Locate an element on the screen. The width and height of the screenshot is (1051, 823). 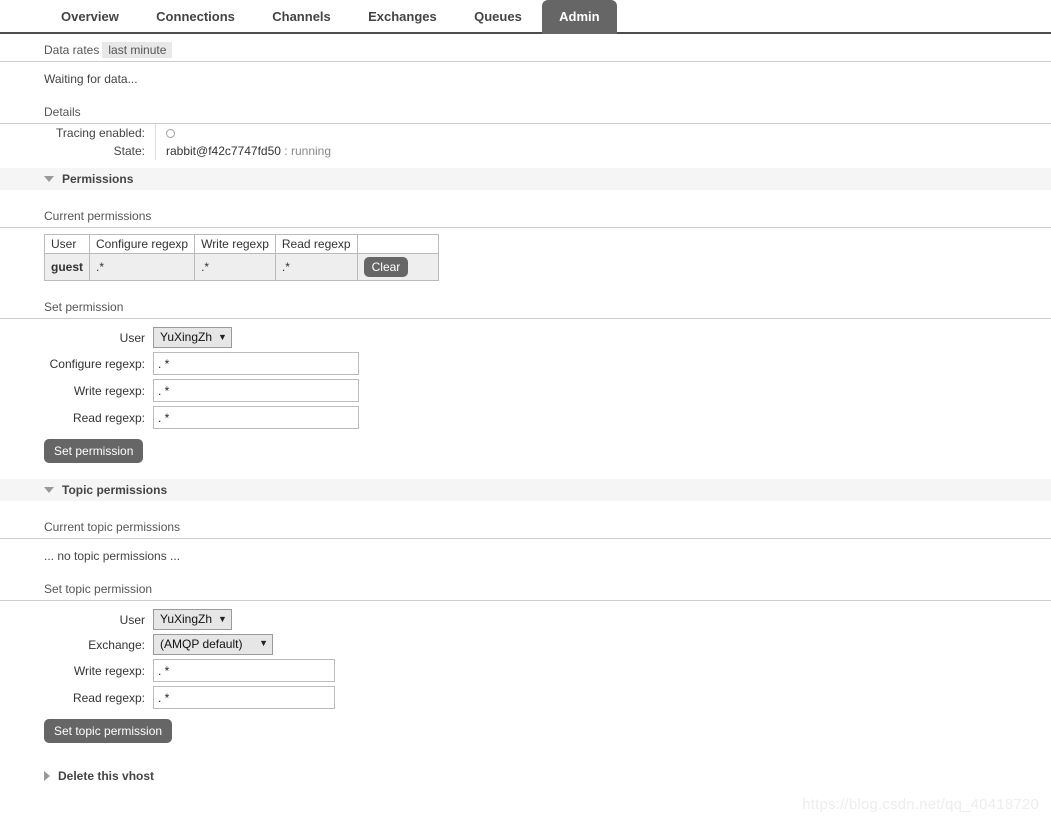
details-row-tracing: Tracing enabled: is located at coordinates (165, 133).